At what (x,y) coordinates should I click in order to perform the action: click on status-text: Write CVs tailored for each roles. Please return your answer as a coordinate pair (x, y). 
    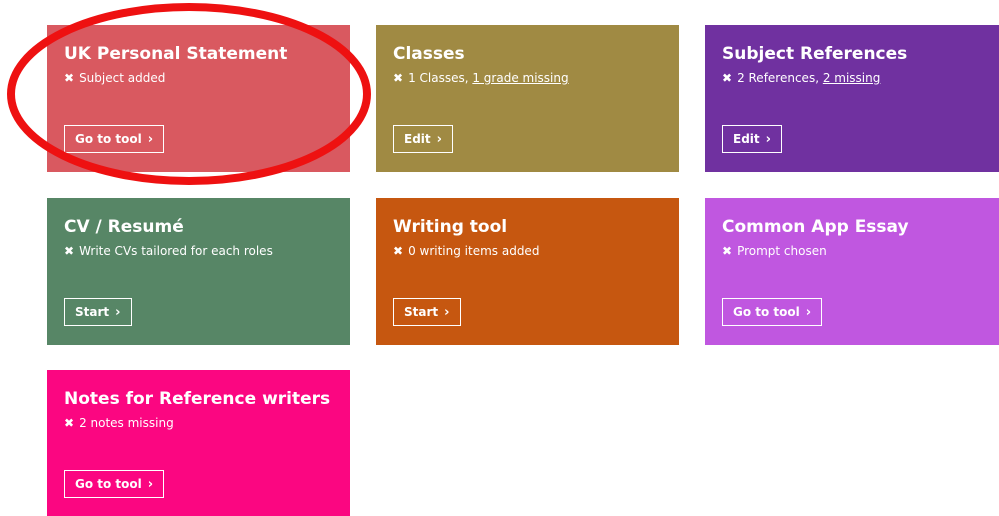
    Looking at the image, I should click on (176, 251).